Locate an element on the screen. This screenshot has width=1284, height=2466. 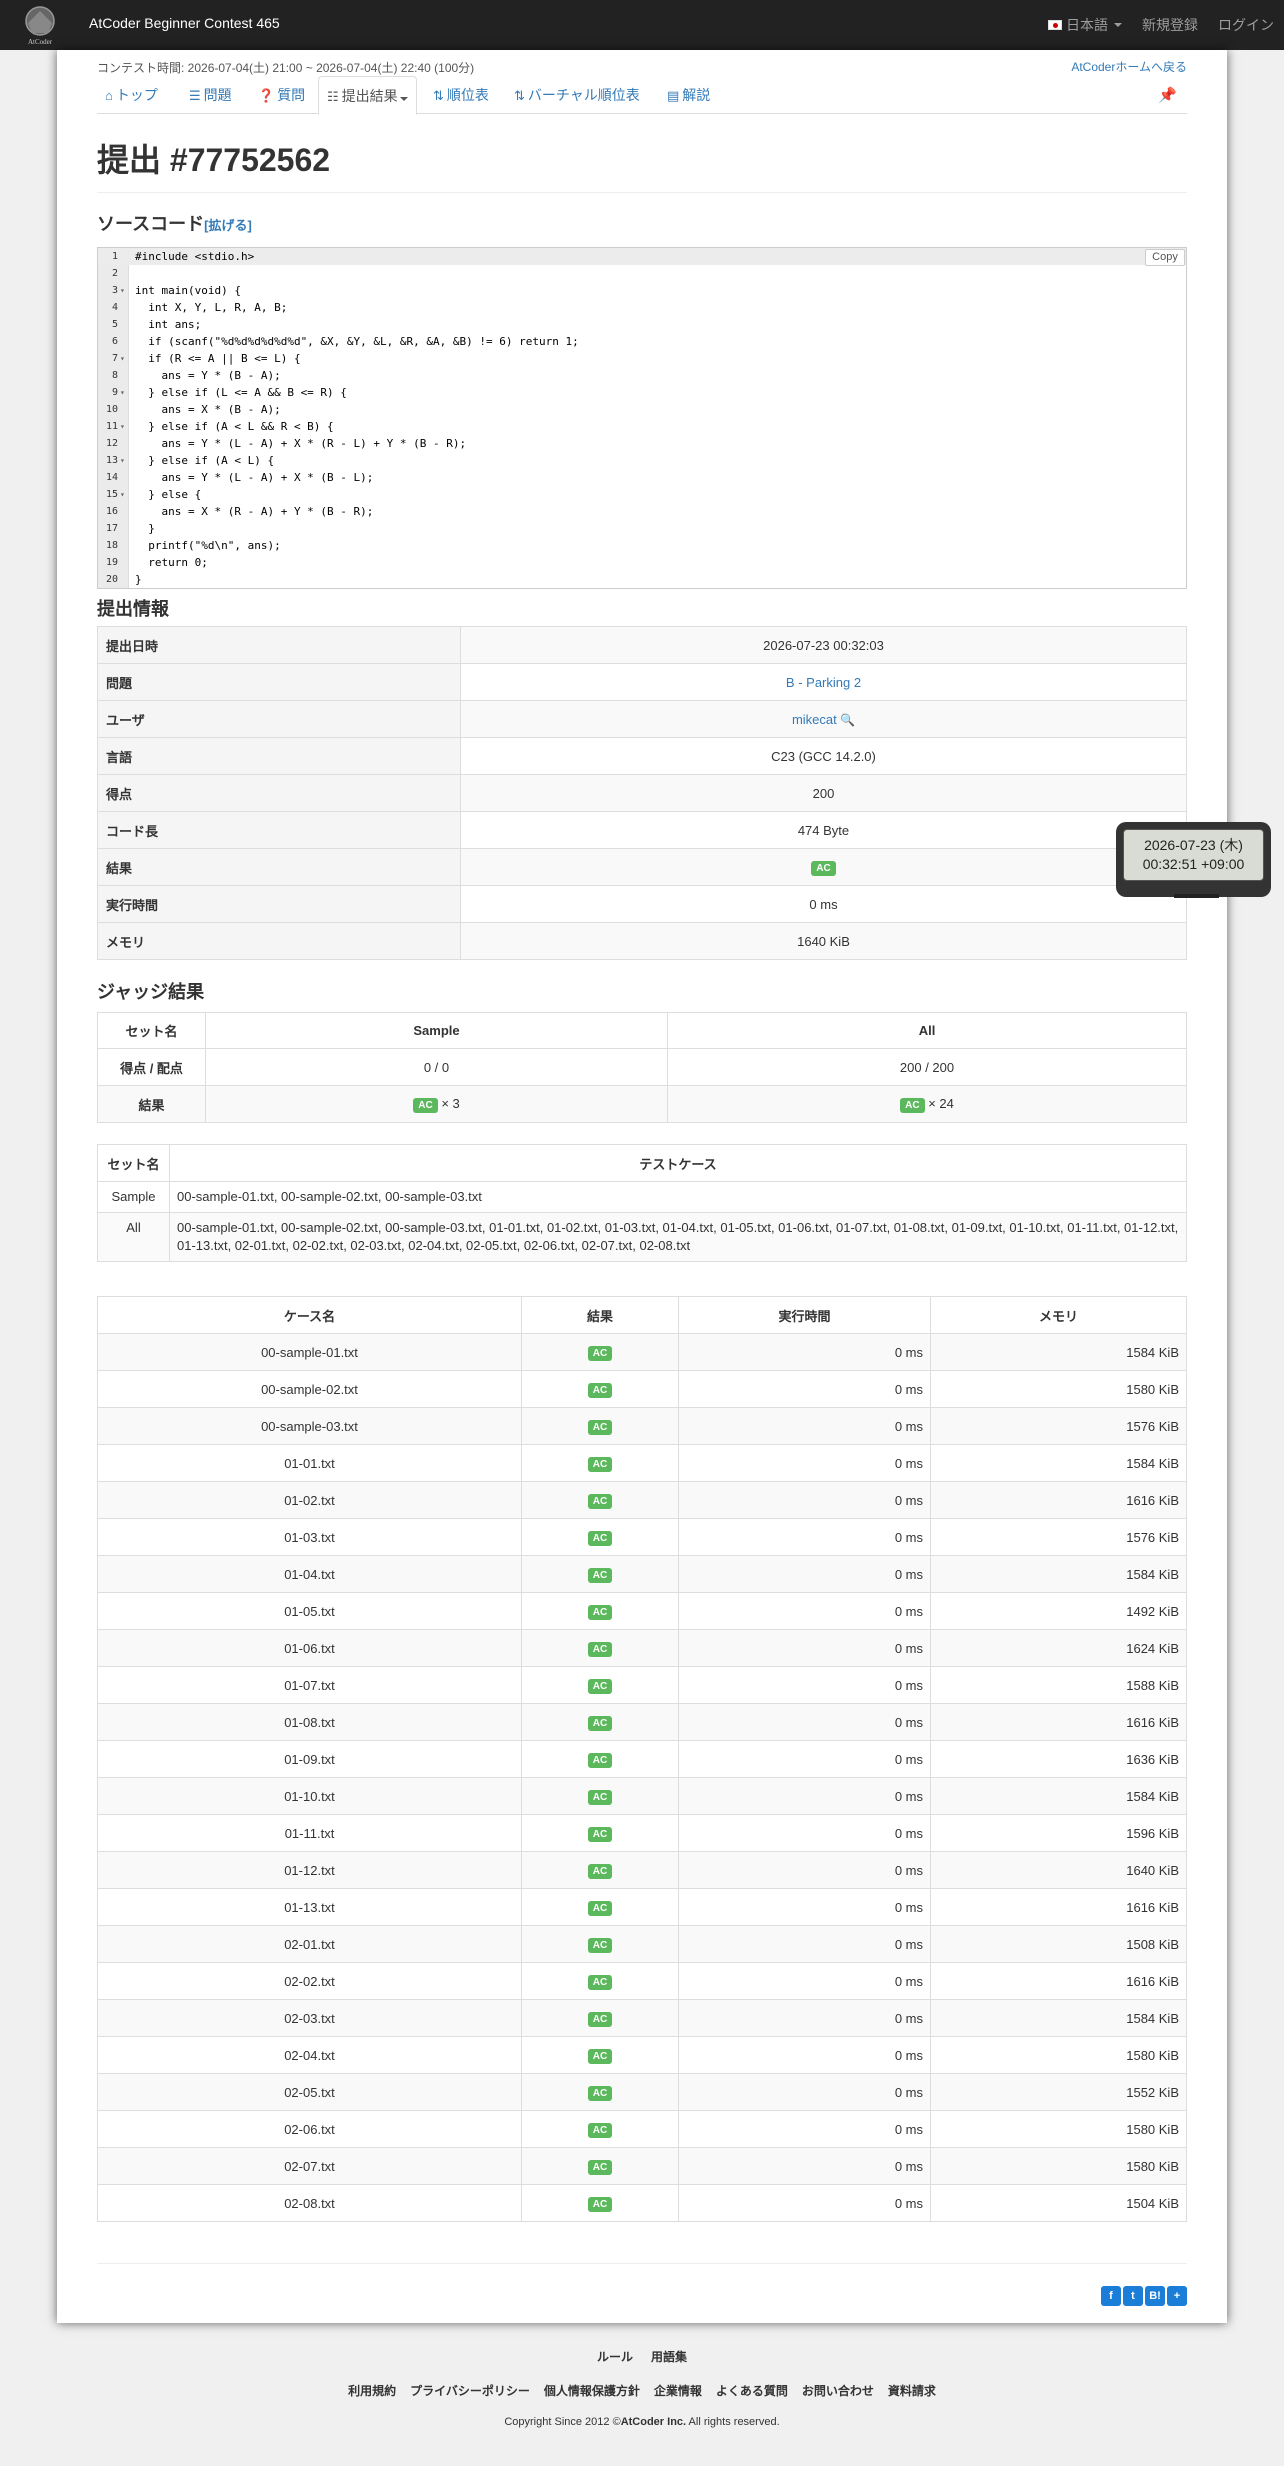
signup-link: 新規登録 is located at coordinates (1170, 25).